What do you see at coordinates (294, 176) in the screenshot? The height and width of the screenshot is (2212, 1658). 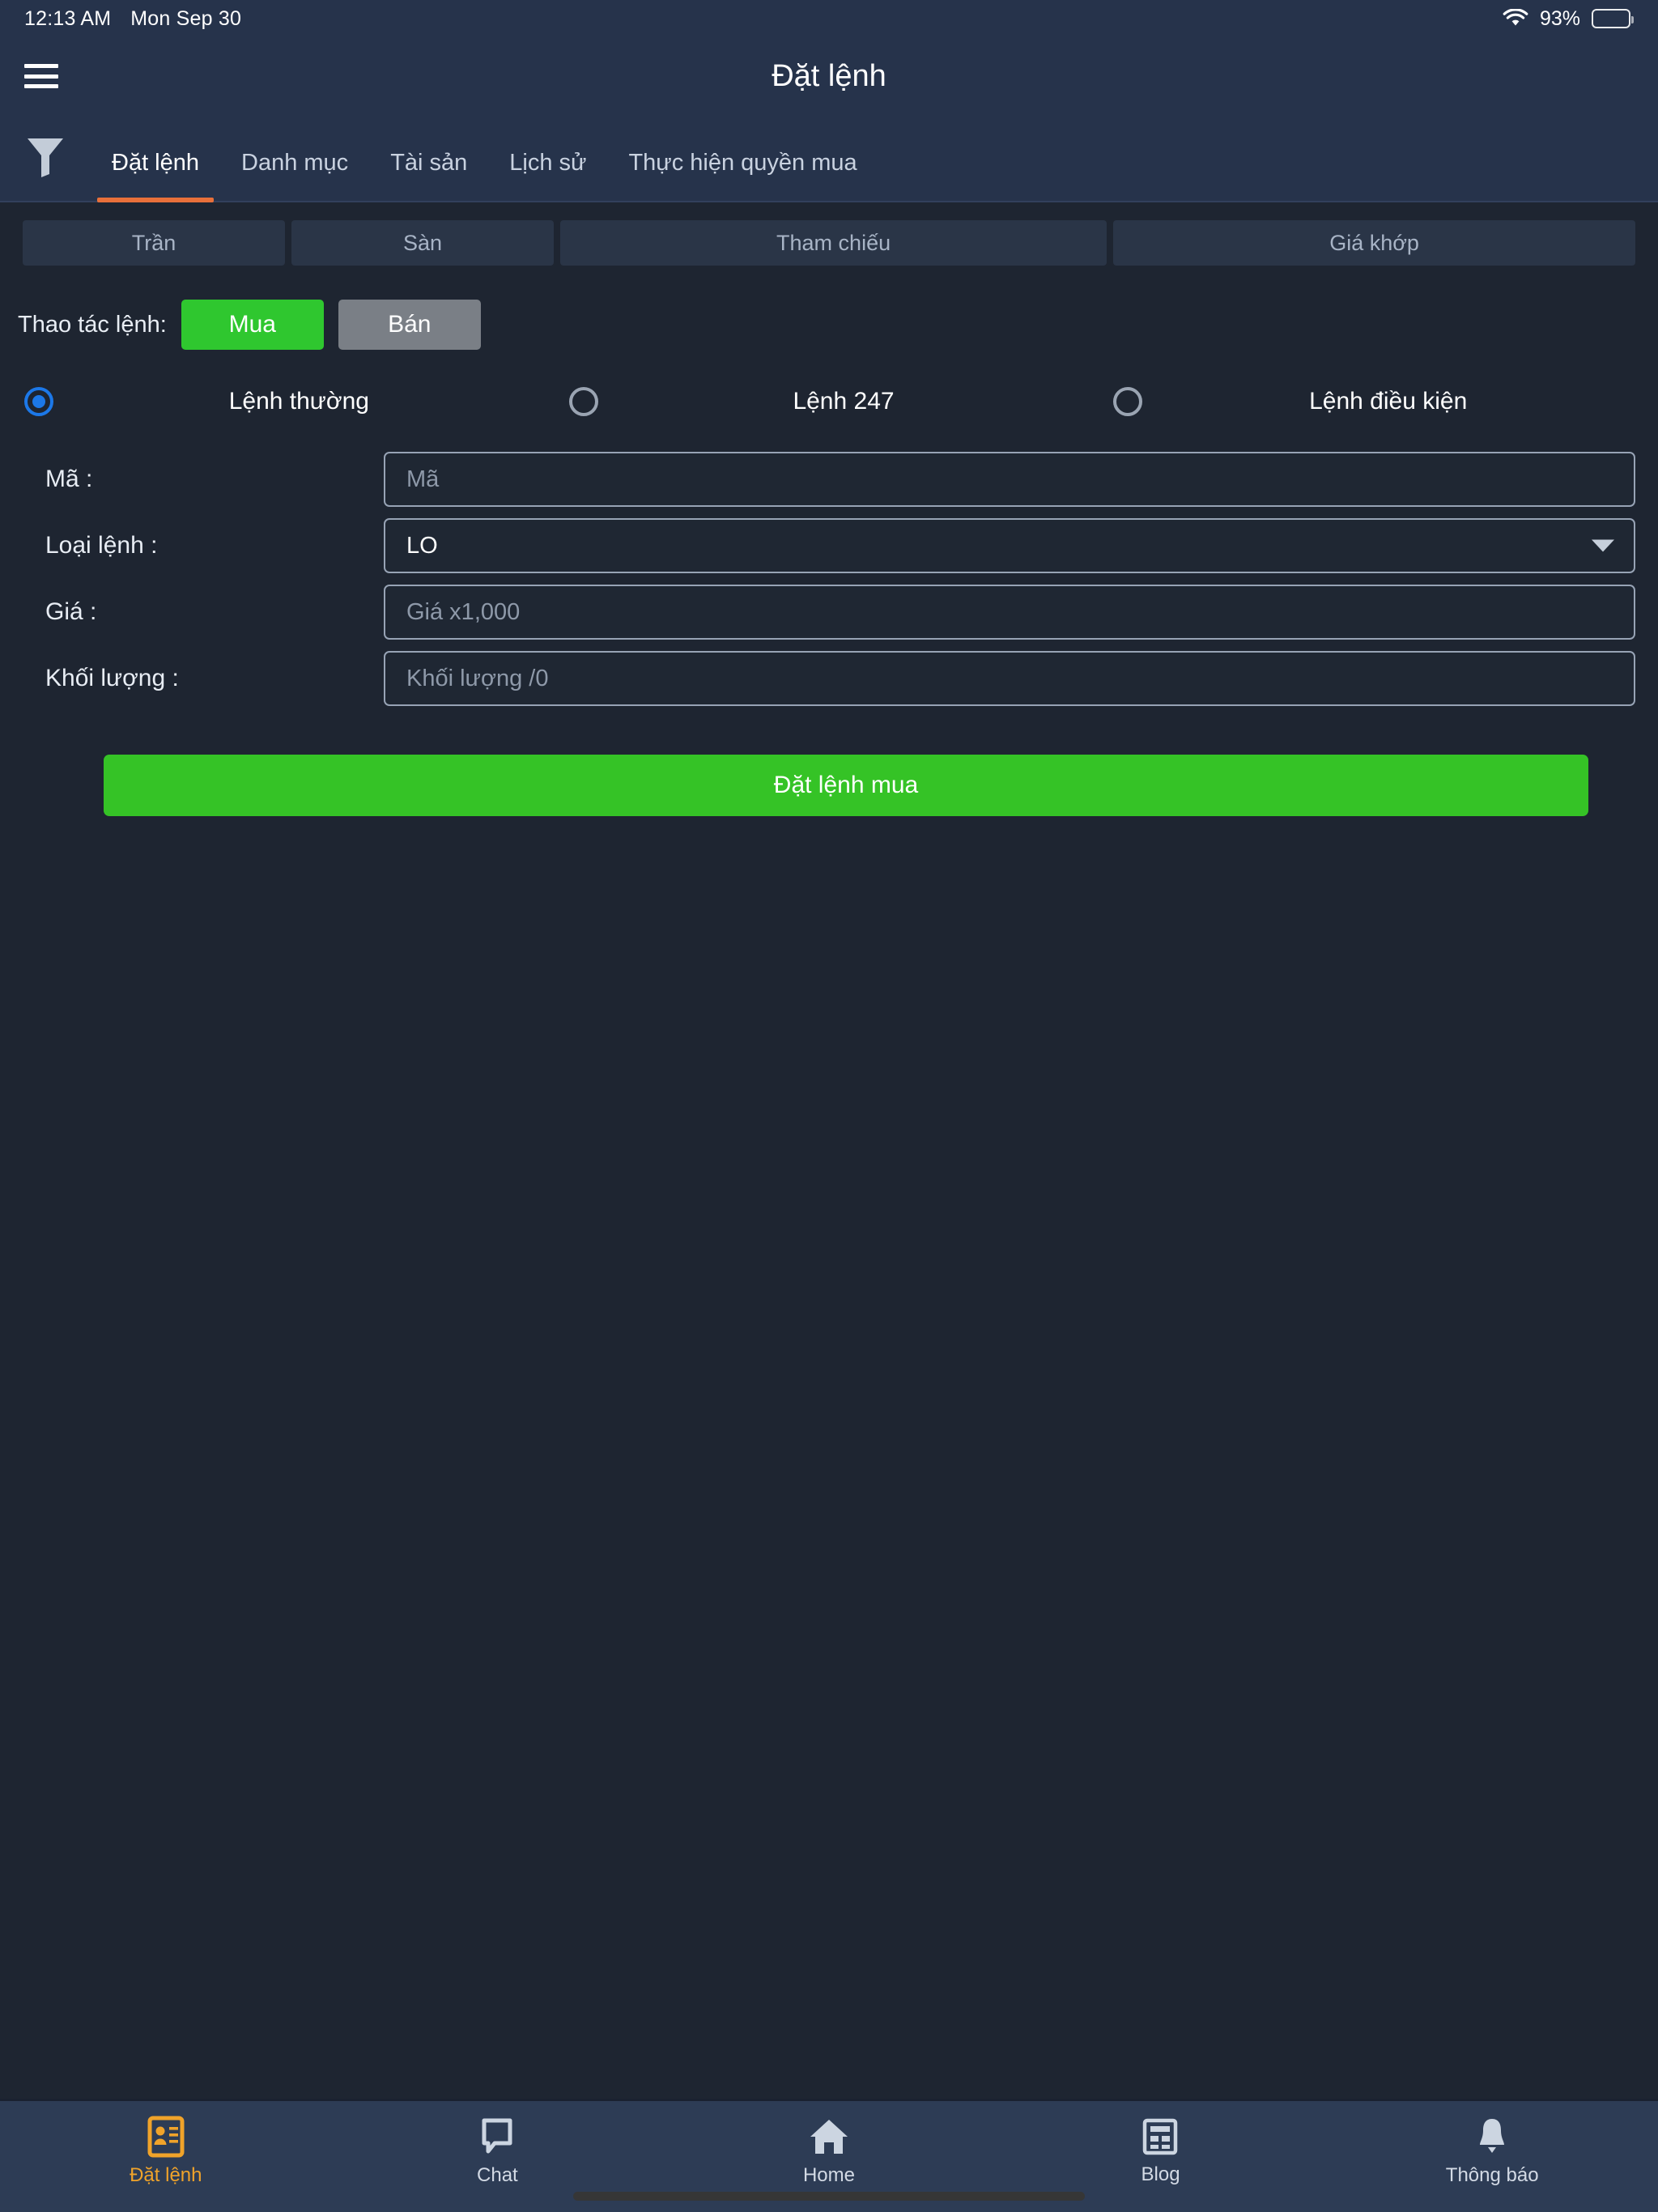 I see `tab-danh-muc: Danh mục` at bounding box center [294, 176].